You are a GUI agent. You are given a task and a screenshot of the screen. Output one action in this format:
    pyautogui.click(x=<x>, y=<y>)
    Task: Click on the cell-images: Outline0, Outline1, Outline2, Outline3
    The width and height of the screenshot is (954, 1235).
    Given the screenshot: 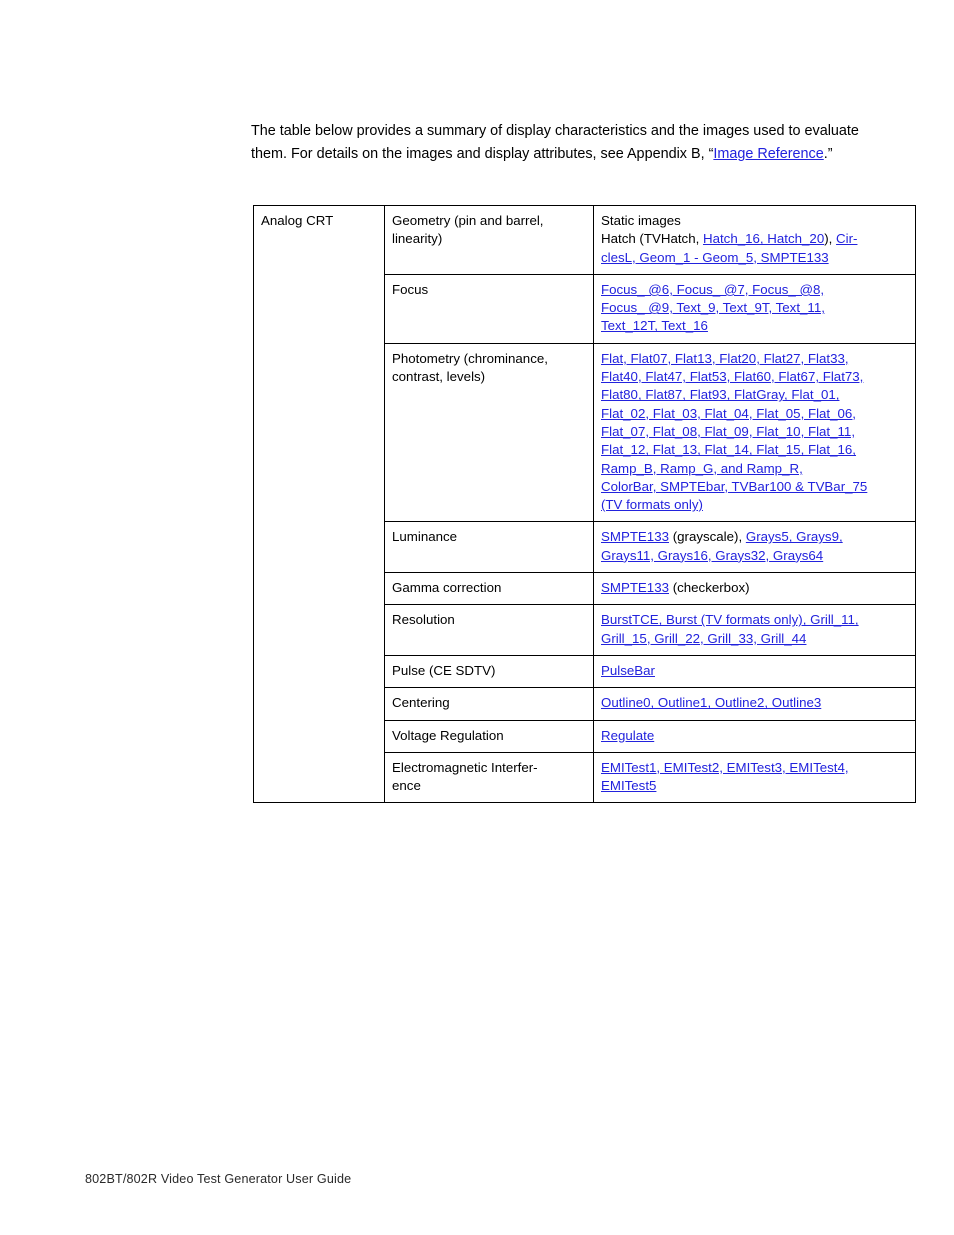 What is the action you would take?
    pyautogui.click(x=754, y=704)
    